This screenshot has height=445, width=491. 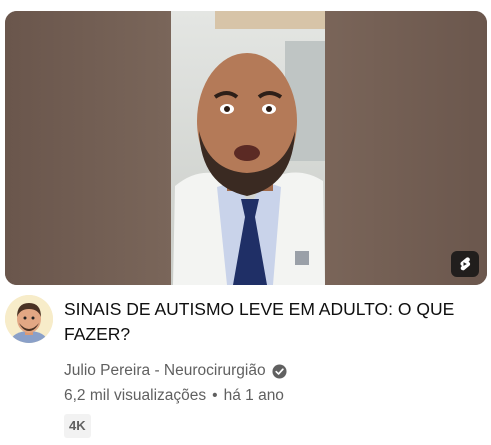 What do you see at coordinates (253, 395) in the screenshot?
I see `upload-age: há 1 ano` at bounding box center [253, 395].